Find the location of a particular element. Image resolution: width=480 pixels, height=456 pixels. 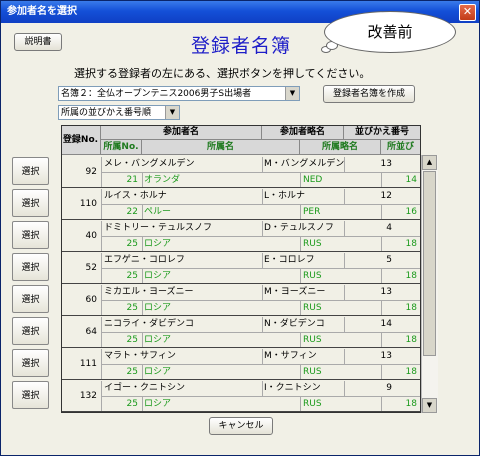

reg-no-cell: 110 is located at coordinates (88, 204).